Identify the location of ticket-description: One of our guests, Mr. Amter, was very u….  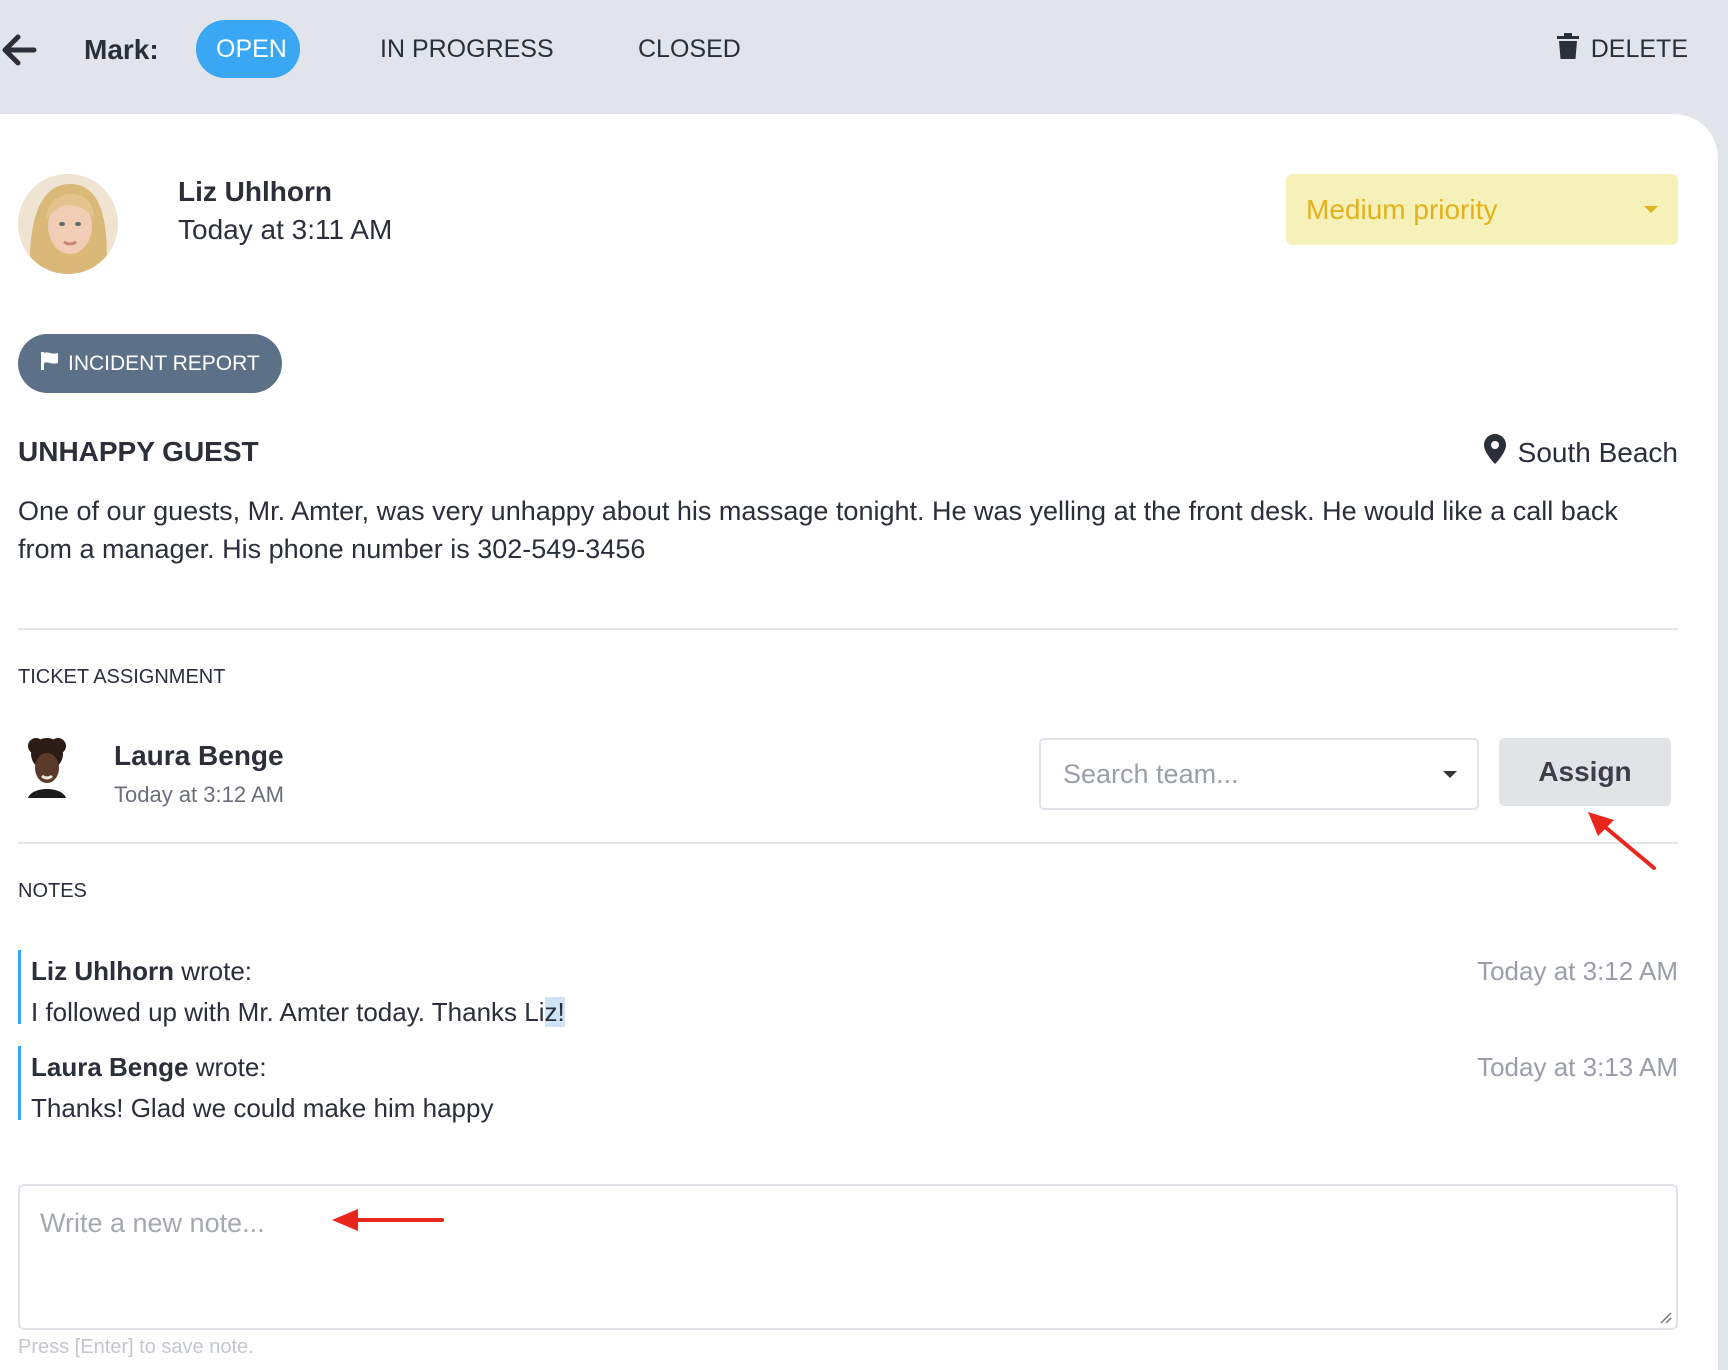
(818, 530).